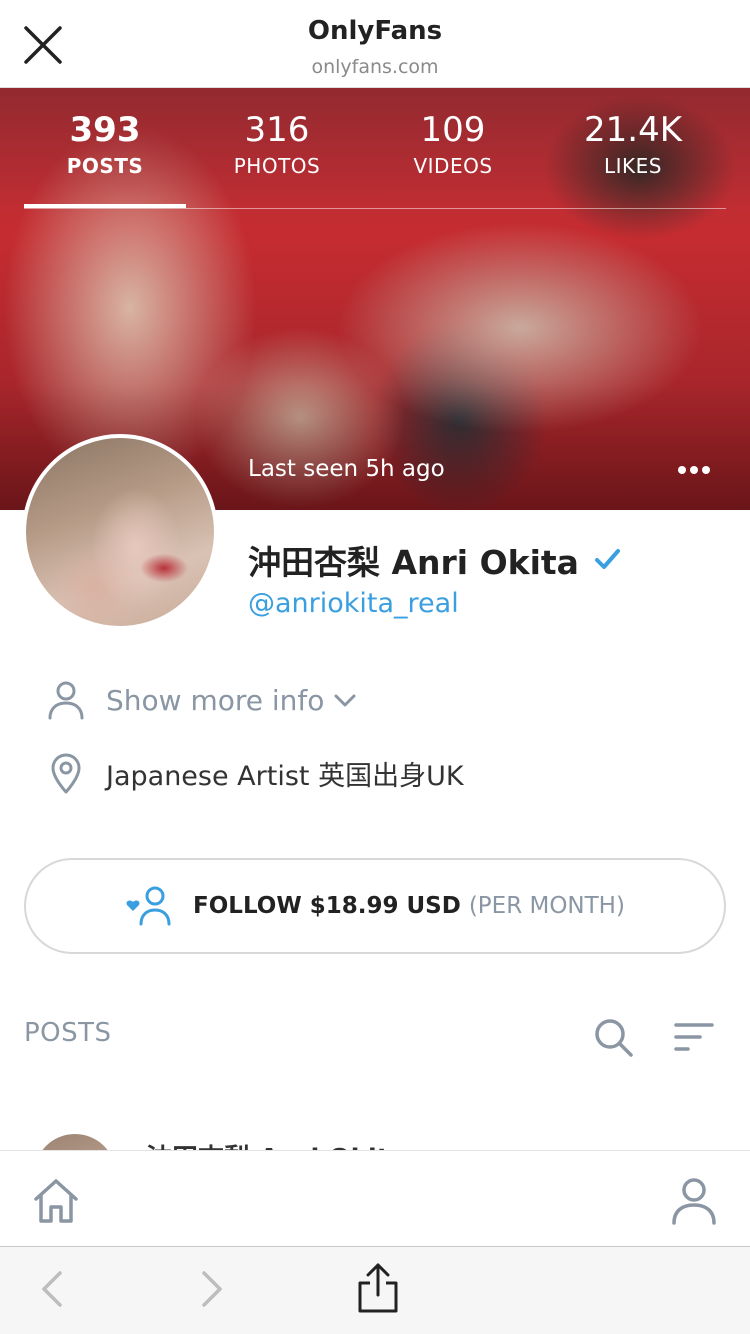 The height and width of the screenshot is (1334, 750). I want to click on home-icon, so click(56, 1201).